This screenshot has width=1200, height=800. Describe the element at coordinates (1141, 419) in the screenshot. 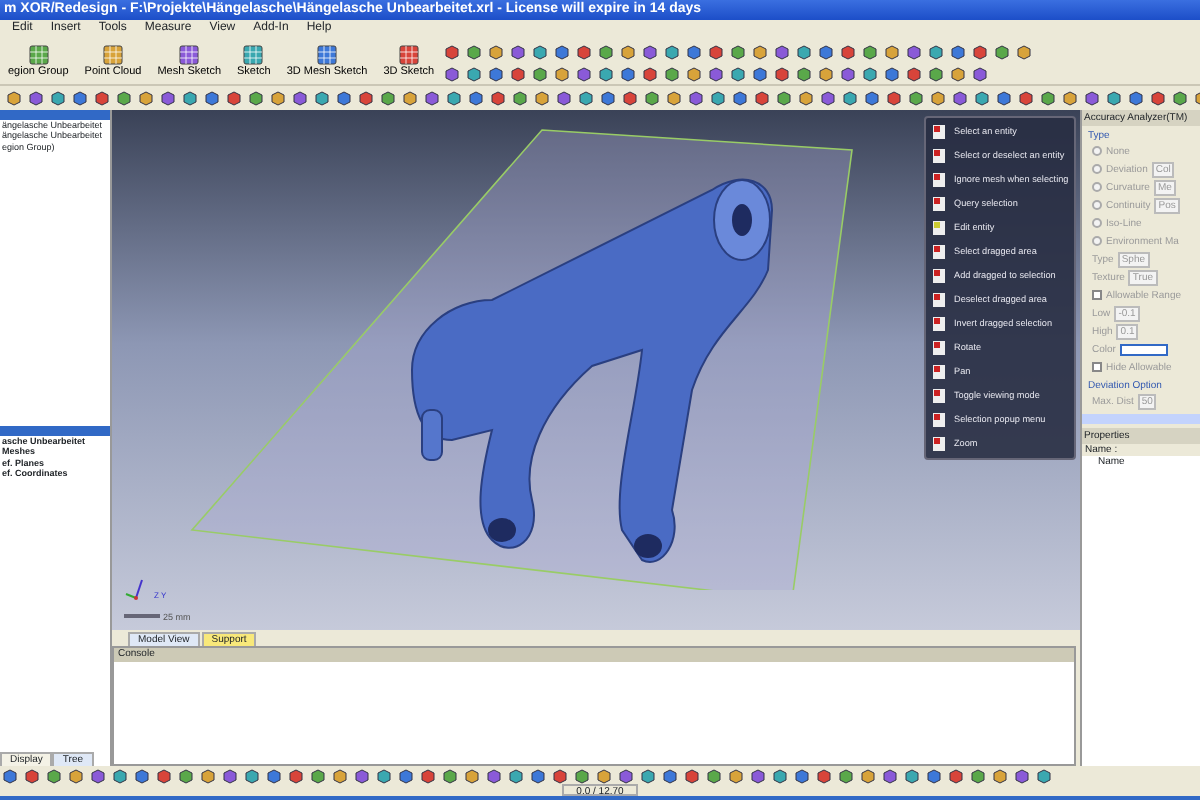

I see `horizontal-scrollbar` at that location.